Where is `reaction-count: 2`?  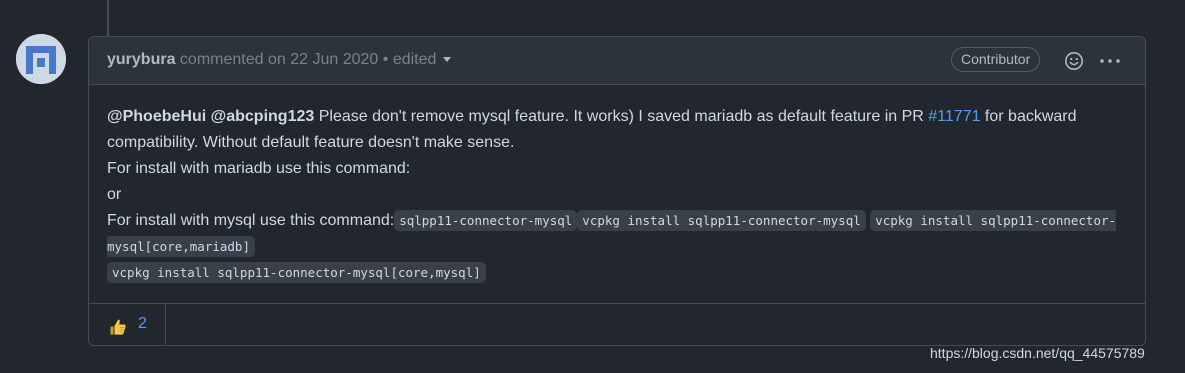 reaction-count: 2 is located at coordinates (142, 323).